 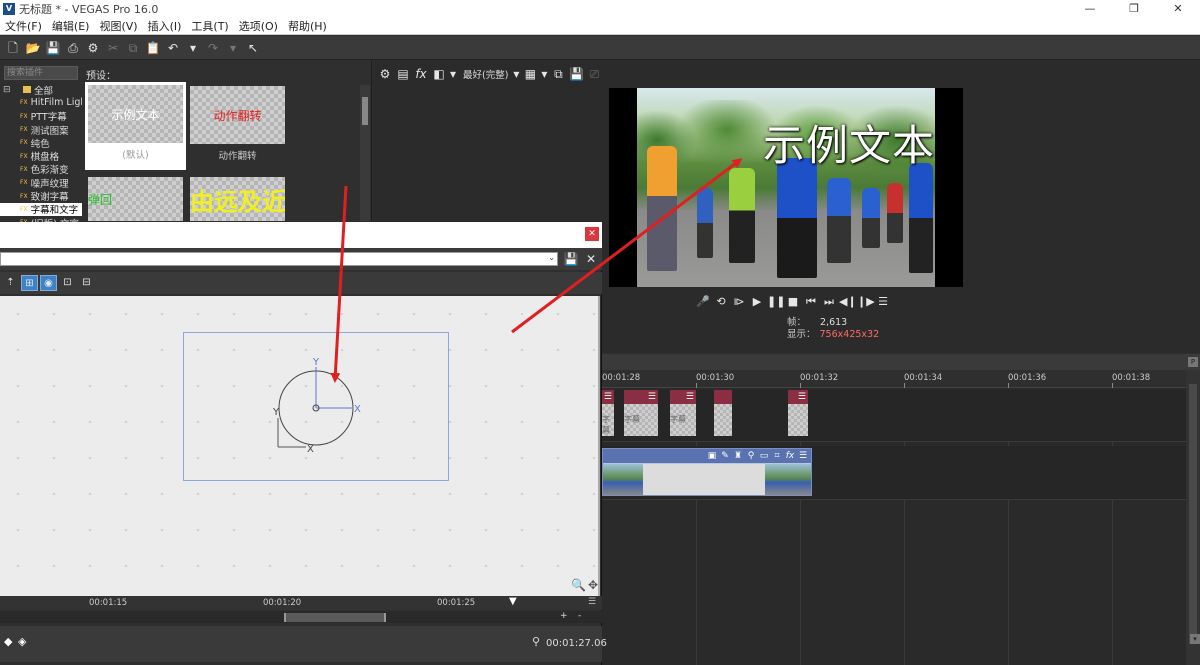 What do you see at coordinates (579, 616) in the screenshot?
I see `zoom-out-icon: -` at bounding box center [579, 616].